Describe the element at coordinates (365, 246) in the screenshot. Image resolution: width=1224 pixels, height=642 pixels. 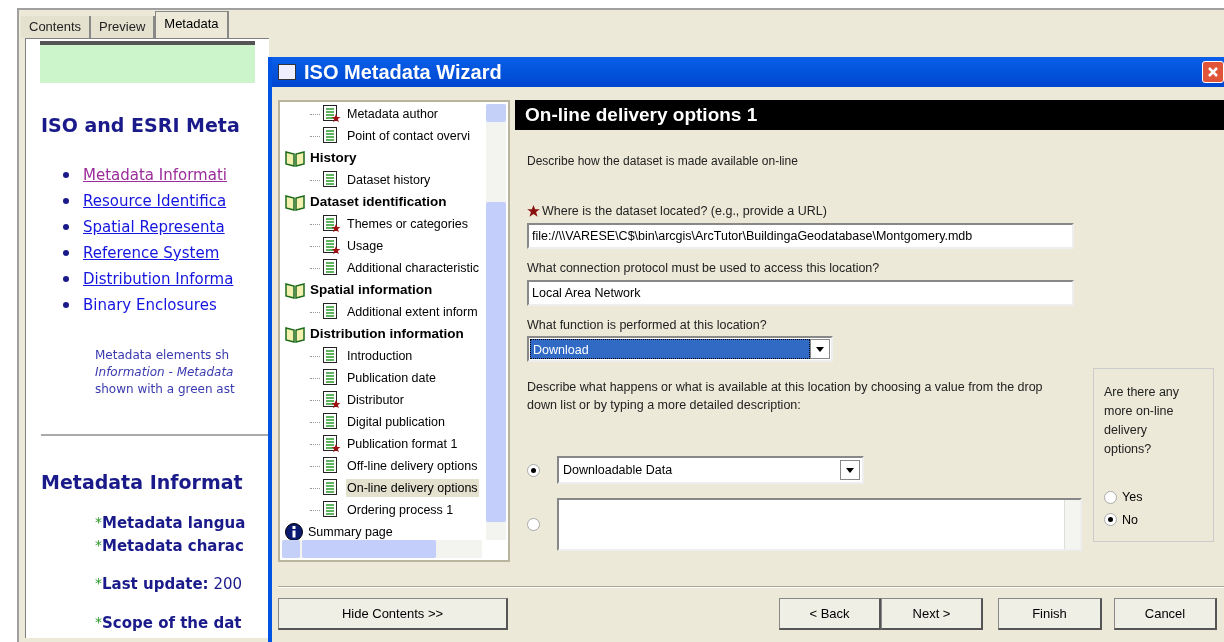
I see `tree-item: Usage` at that location.